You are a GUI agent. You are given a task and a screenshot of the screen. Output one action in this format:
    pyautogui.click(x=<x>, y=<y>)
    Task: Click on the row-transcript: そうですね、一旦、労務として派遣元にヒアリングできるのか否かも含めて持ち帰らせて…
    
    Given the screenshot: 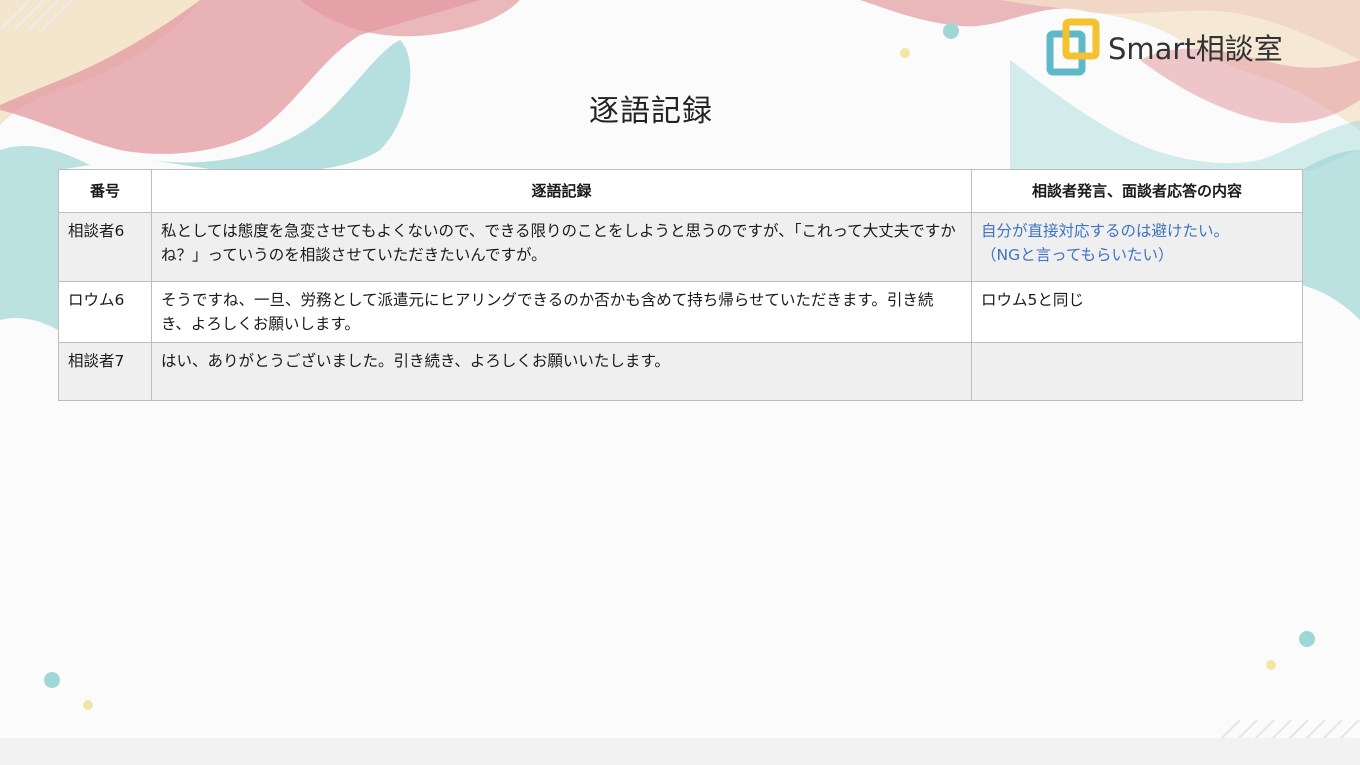 What is the action you would take?
    pyautogui.click(x=561, y=312)
    